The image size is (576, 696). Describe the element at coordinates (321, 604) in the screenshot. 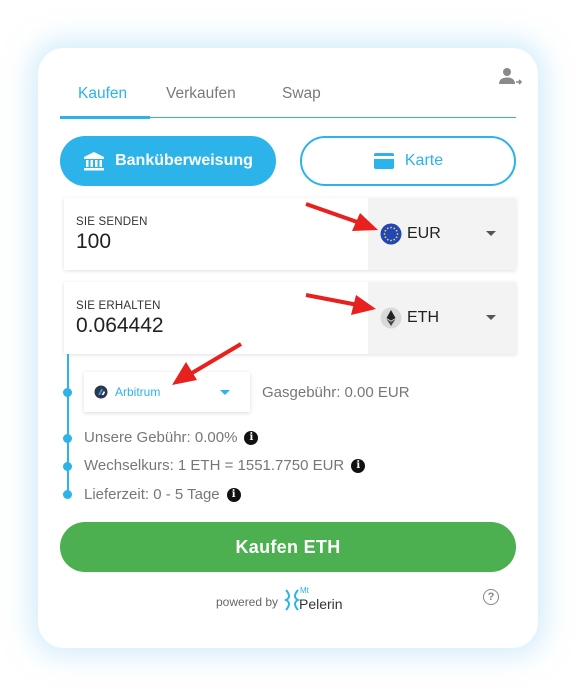

I see `brand-name: Pelerin` at that location.